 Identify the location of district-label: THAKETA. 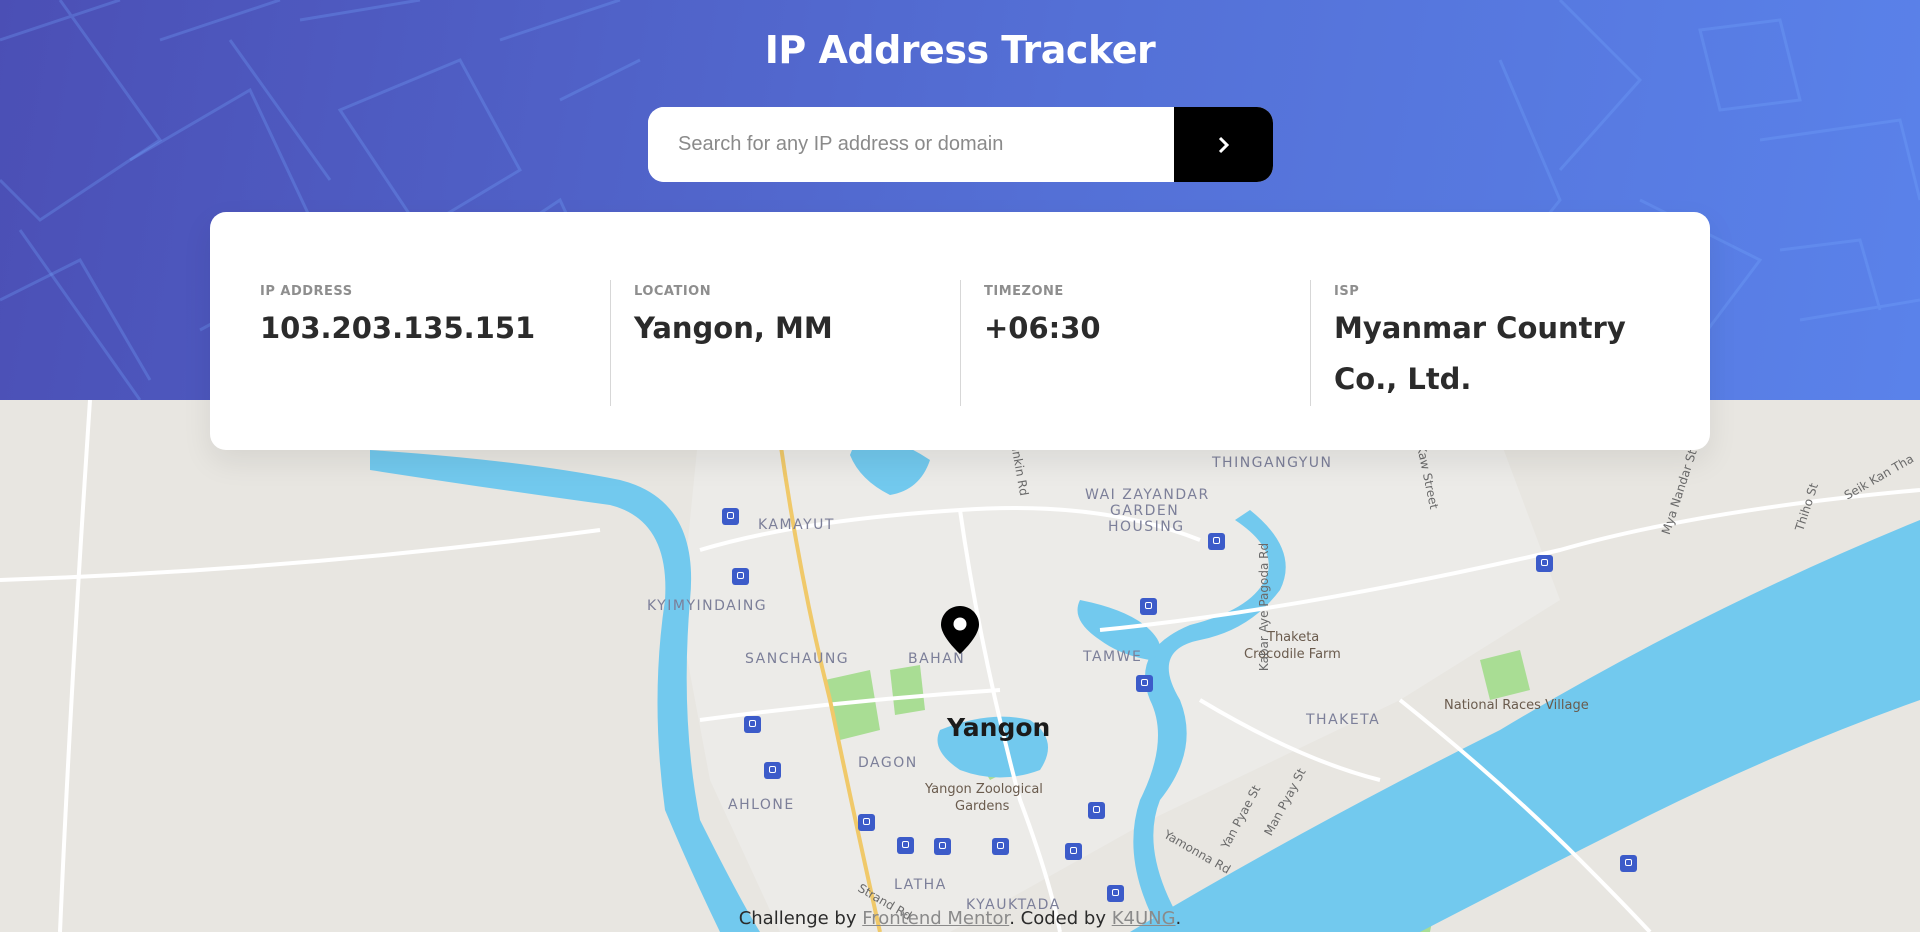
(1343, 720).